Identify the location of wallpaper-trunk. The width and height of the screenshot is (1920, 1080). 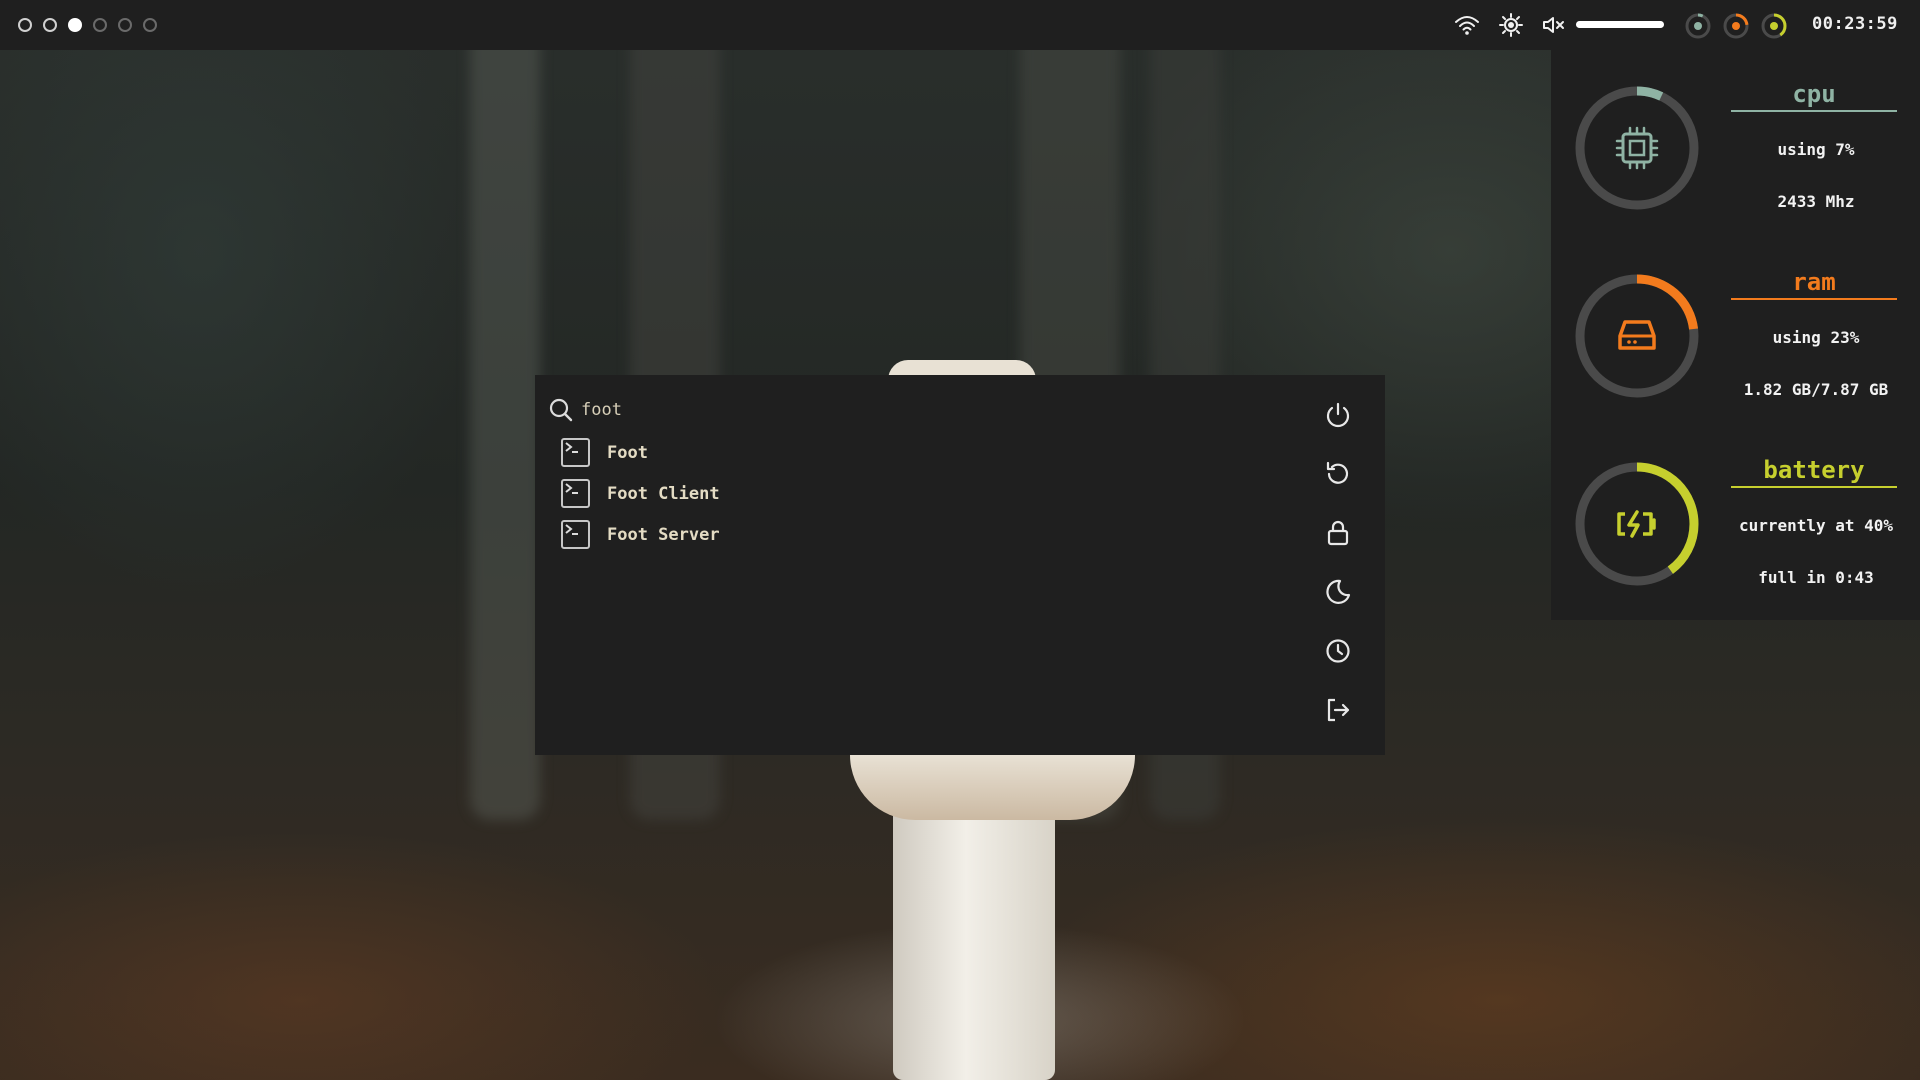
(505, 410).